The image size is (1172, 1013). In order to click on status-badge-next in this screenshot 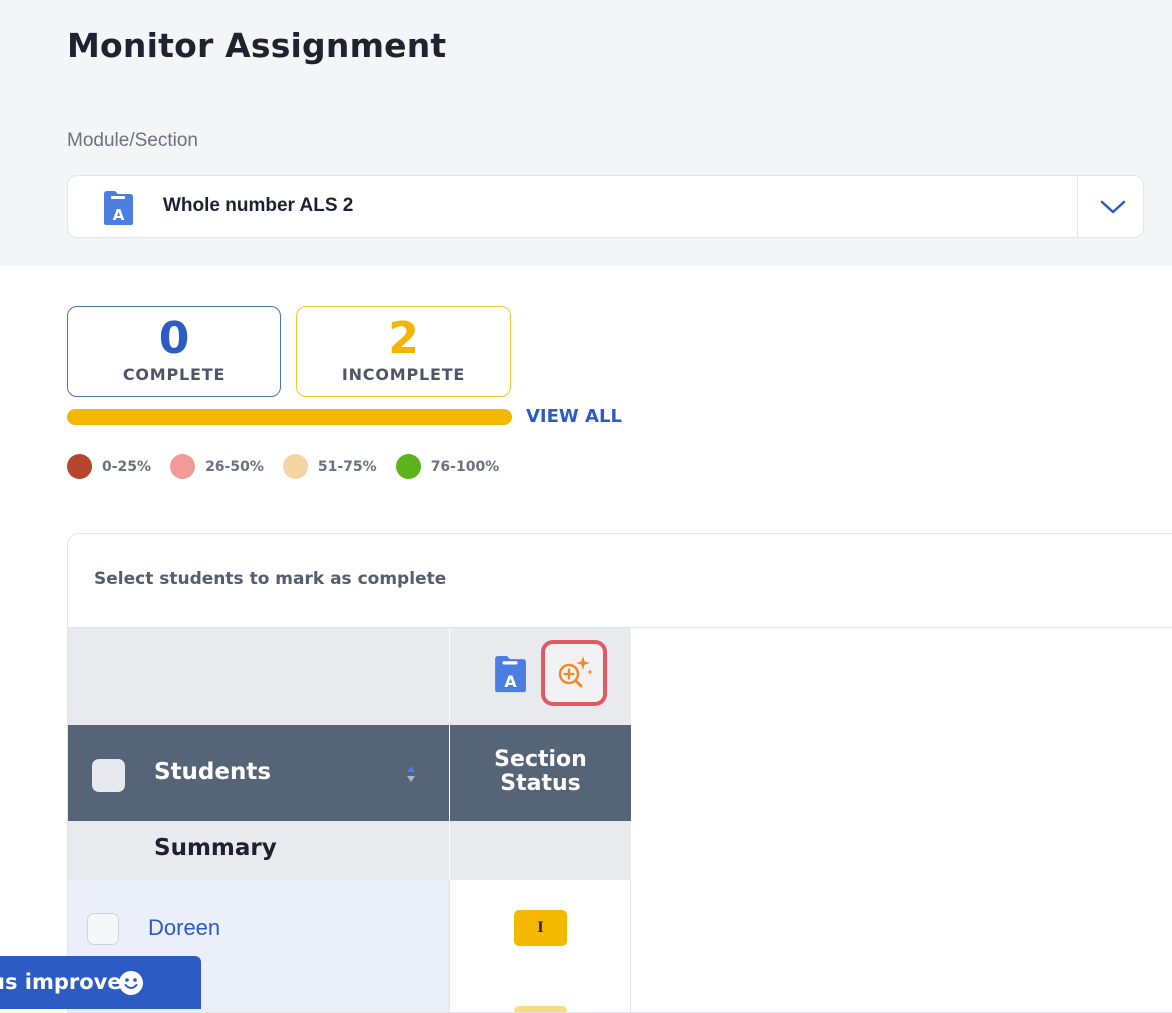, I will do `click(540, 1009)`.